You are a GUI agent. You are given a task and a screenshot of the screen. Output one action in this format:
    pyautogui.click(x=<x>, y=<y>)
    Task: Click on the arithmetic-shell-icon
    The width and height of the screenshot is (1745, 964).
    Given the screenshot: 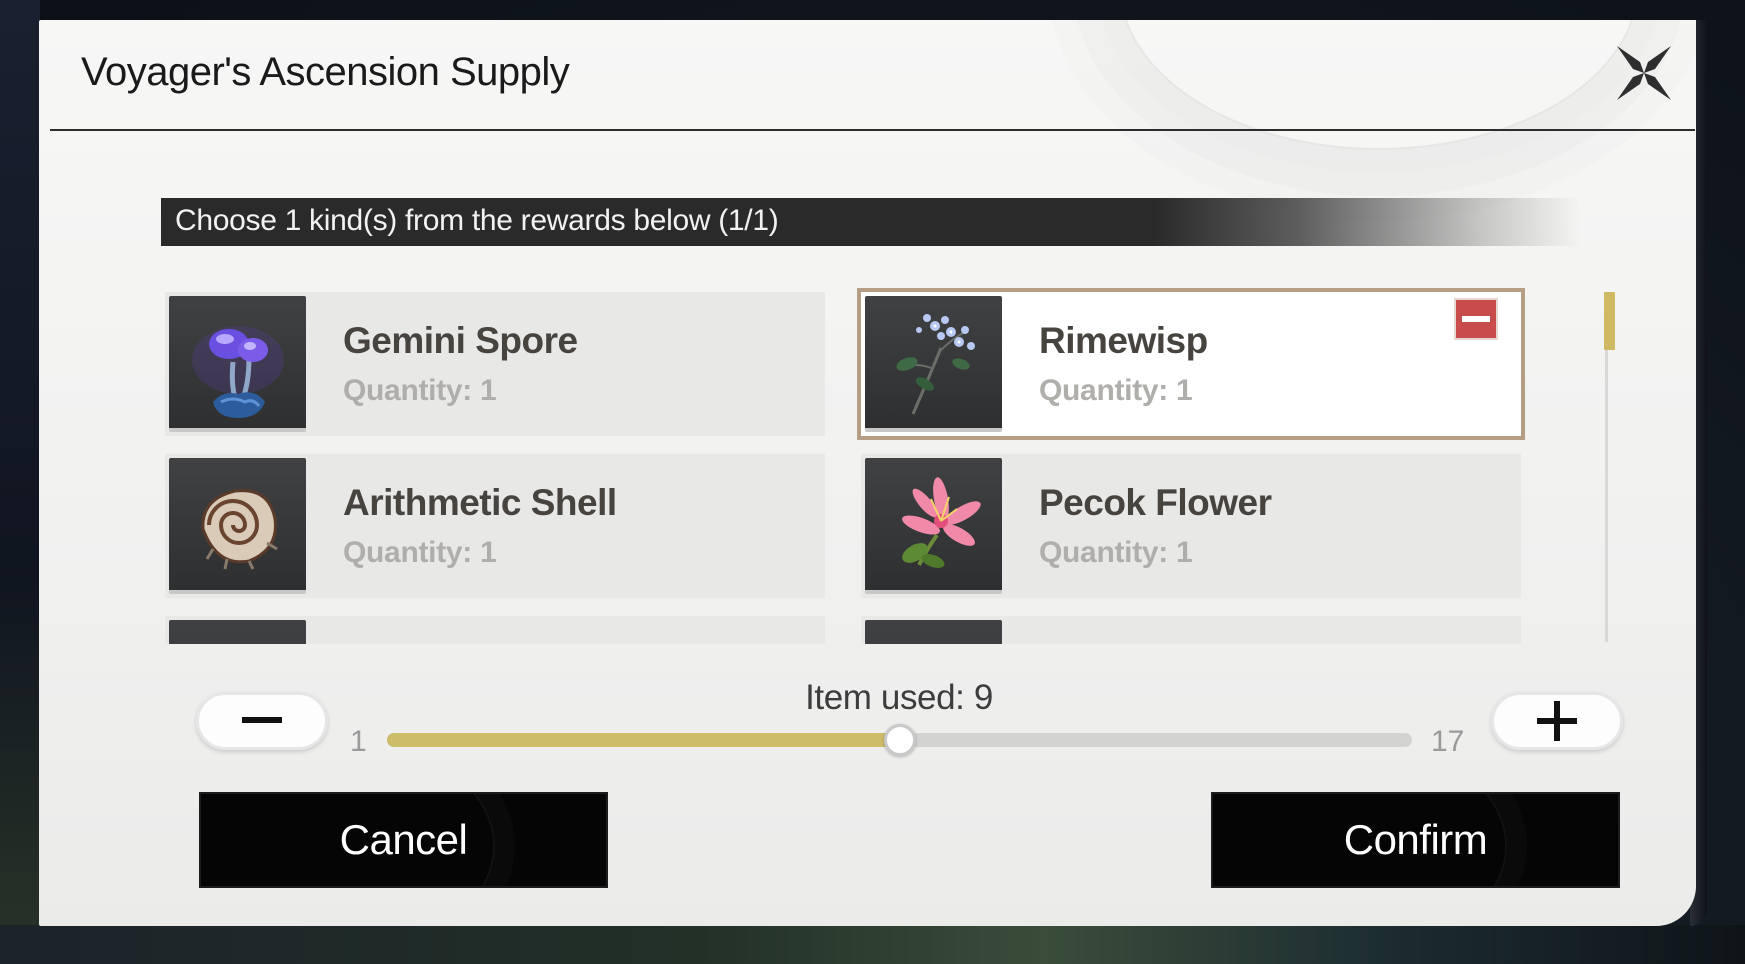 What is the action you would take?
    pyautogui.click(x=239, y=529)
    